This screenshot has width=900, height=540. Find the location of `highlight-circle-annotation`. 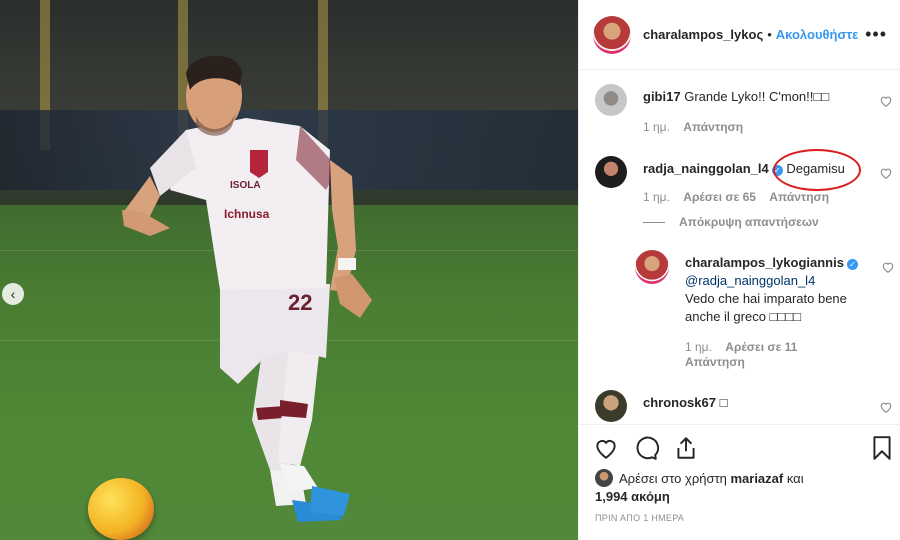

highlight-circle-annotation is located at coordinates (817, 170).